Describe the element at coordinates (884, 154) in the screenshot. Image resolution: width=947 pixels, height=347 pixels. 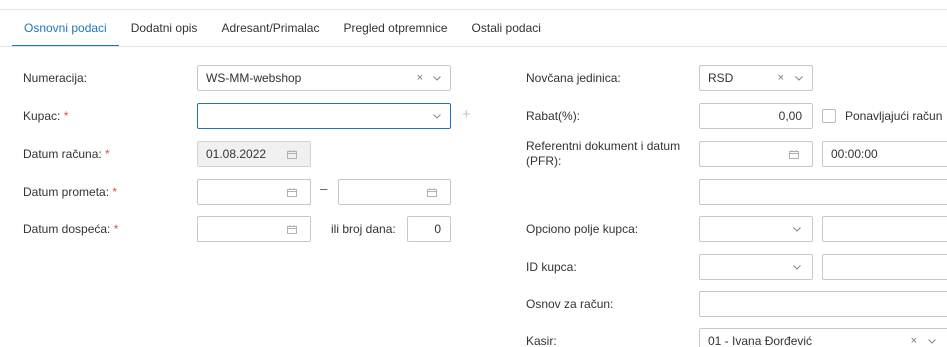
I see `referentni-vreme-field: 00:00:00` at that location.